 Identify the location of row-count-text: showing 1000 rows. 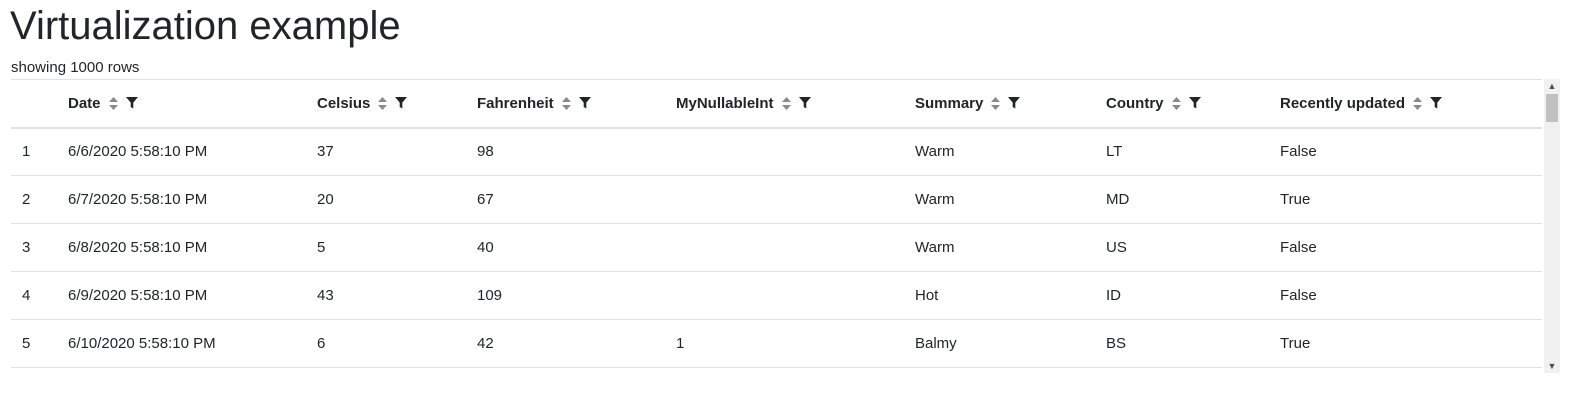
(75, 67).